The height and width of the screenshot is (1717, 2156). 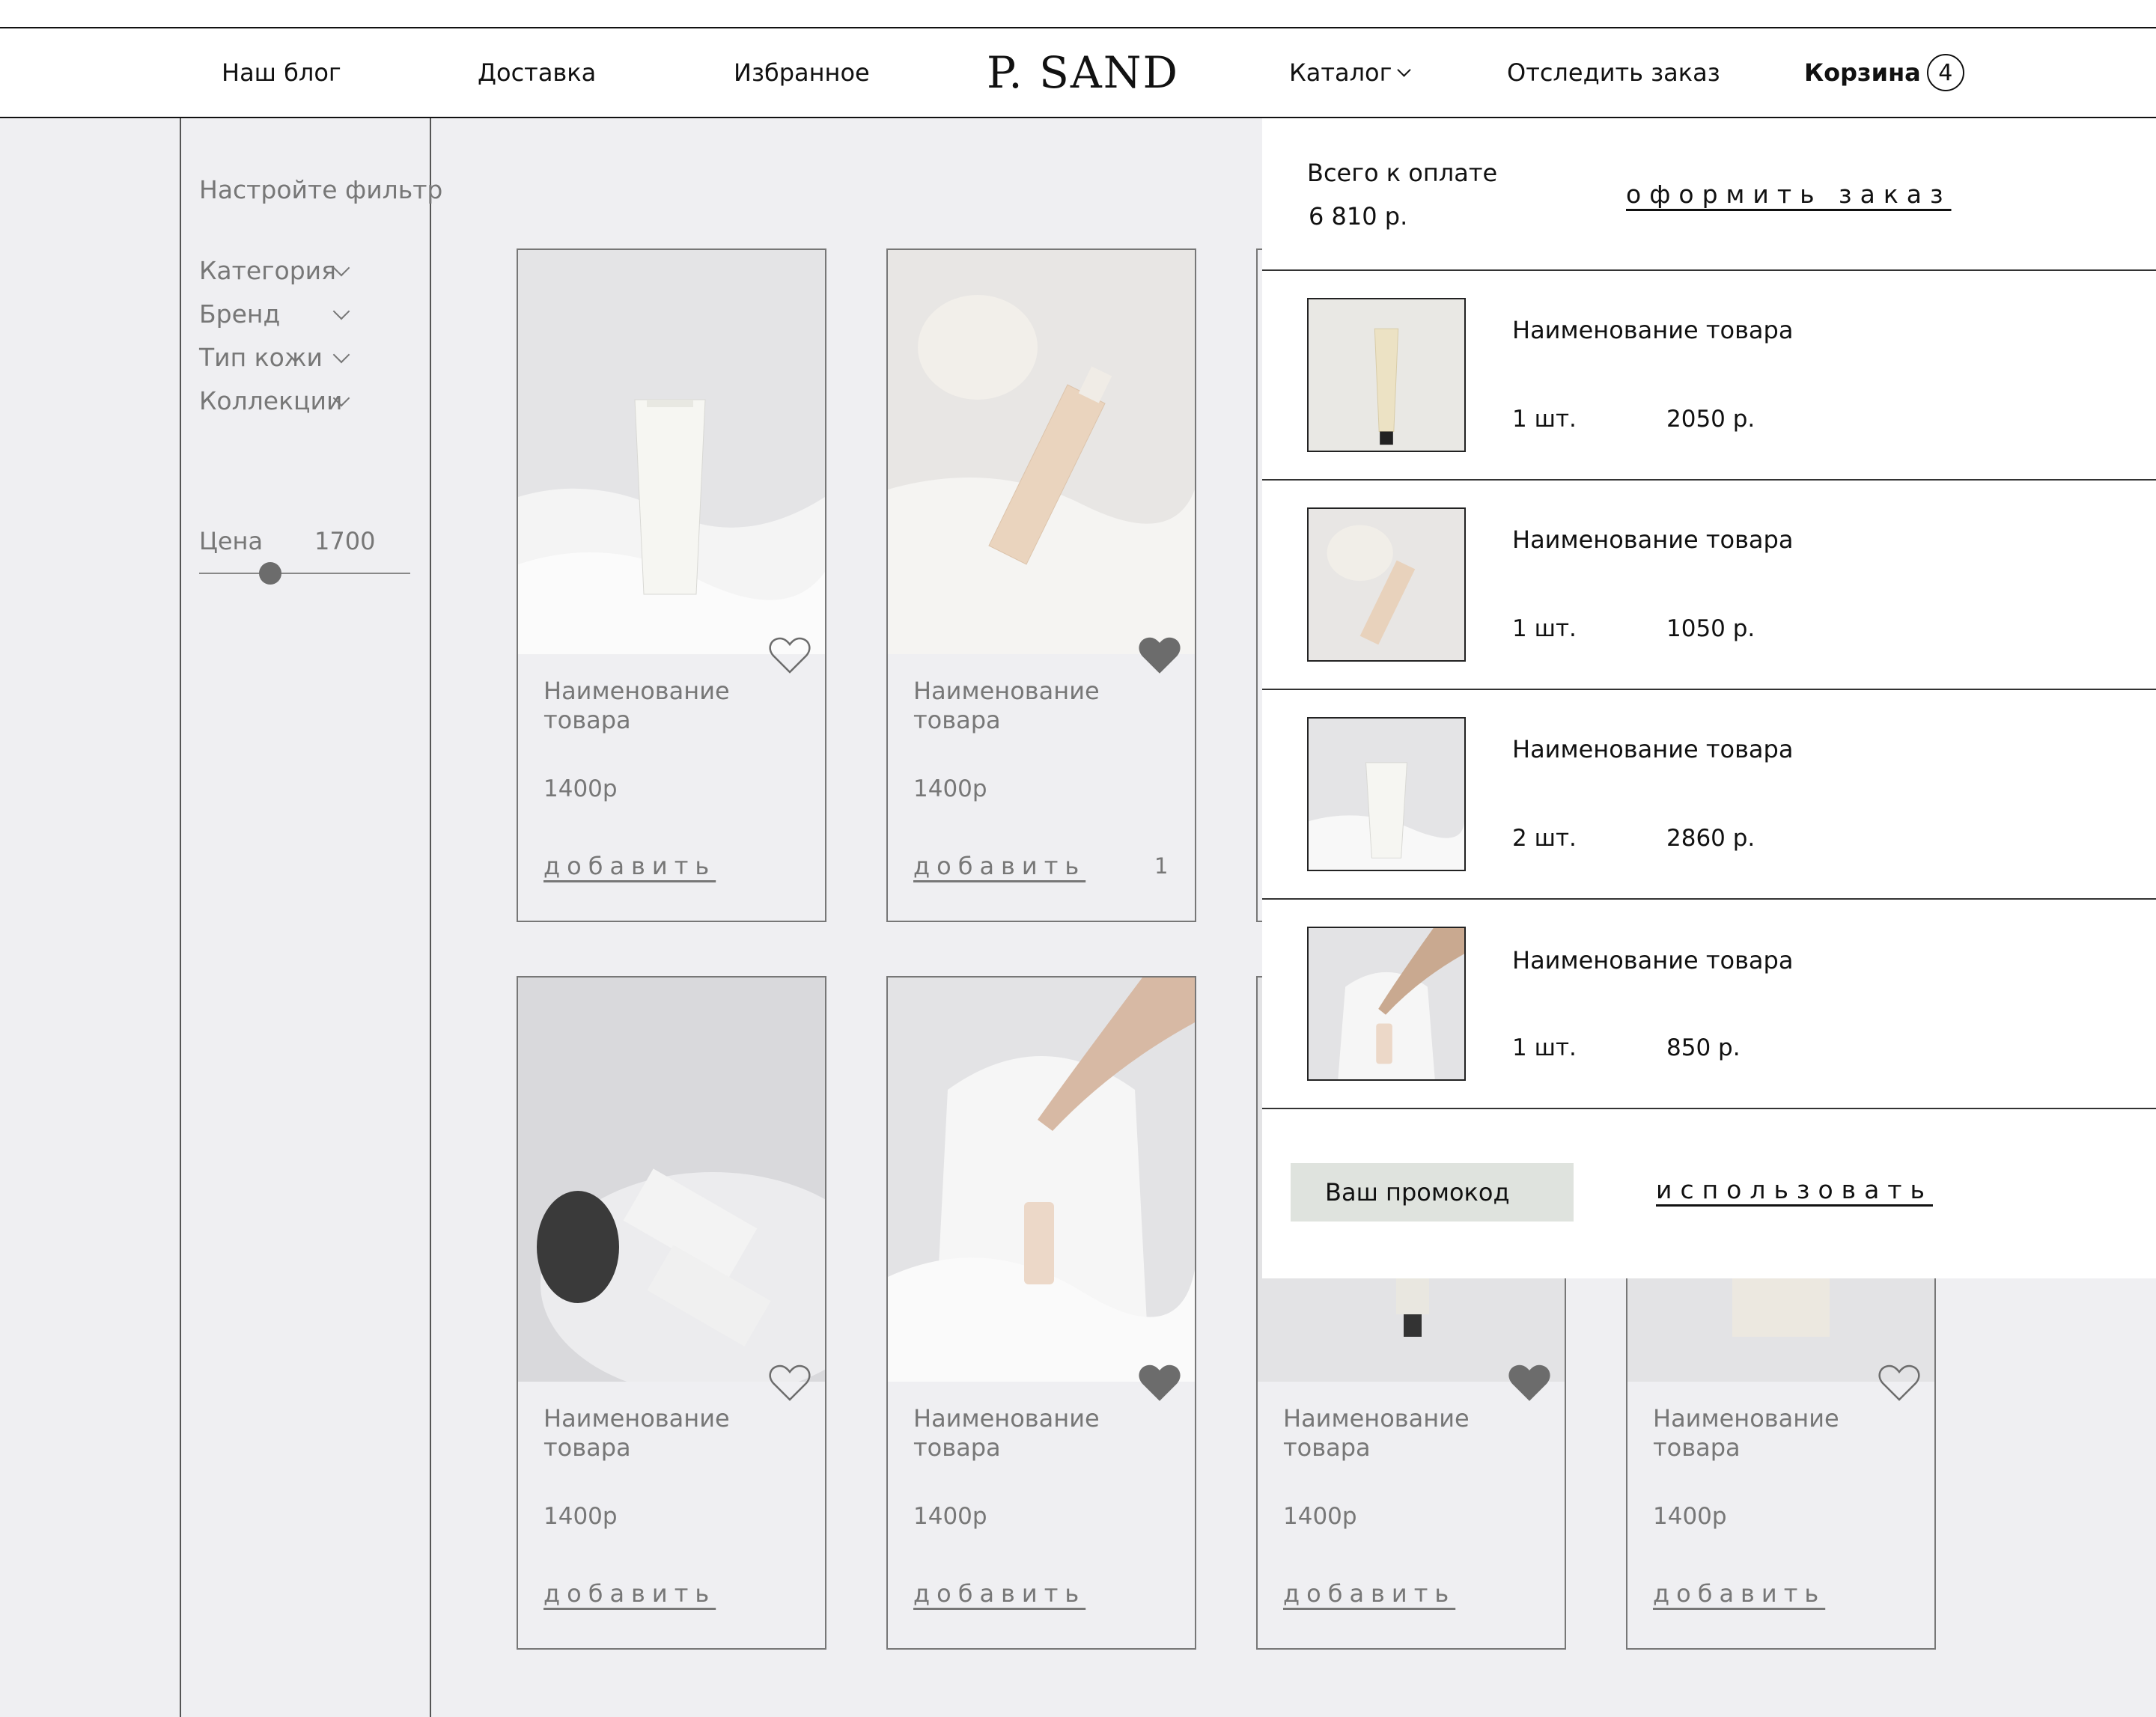 What do you see at coordinates (1710, 838) in the screenshot?
I see `cart-item-price: 2860 р.` at bounding box center [1710, 838].